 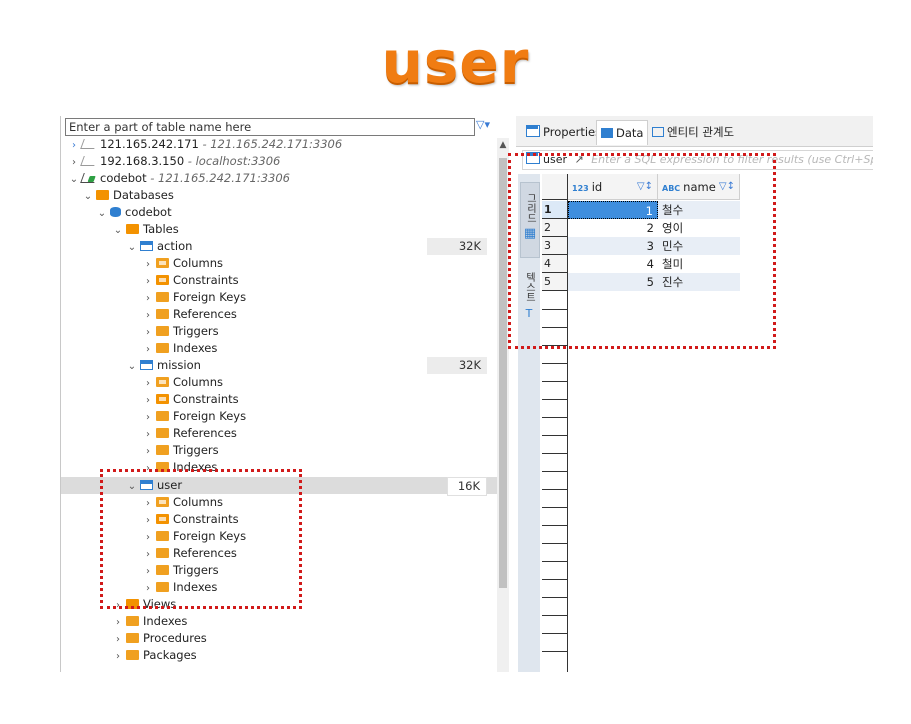 What do you see at coordinates (287, 161) in the screenshot?
I see `connection-item: › 192.168.3.150 - localhost:3306` at bounding box center [287, 161].